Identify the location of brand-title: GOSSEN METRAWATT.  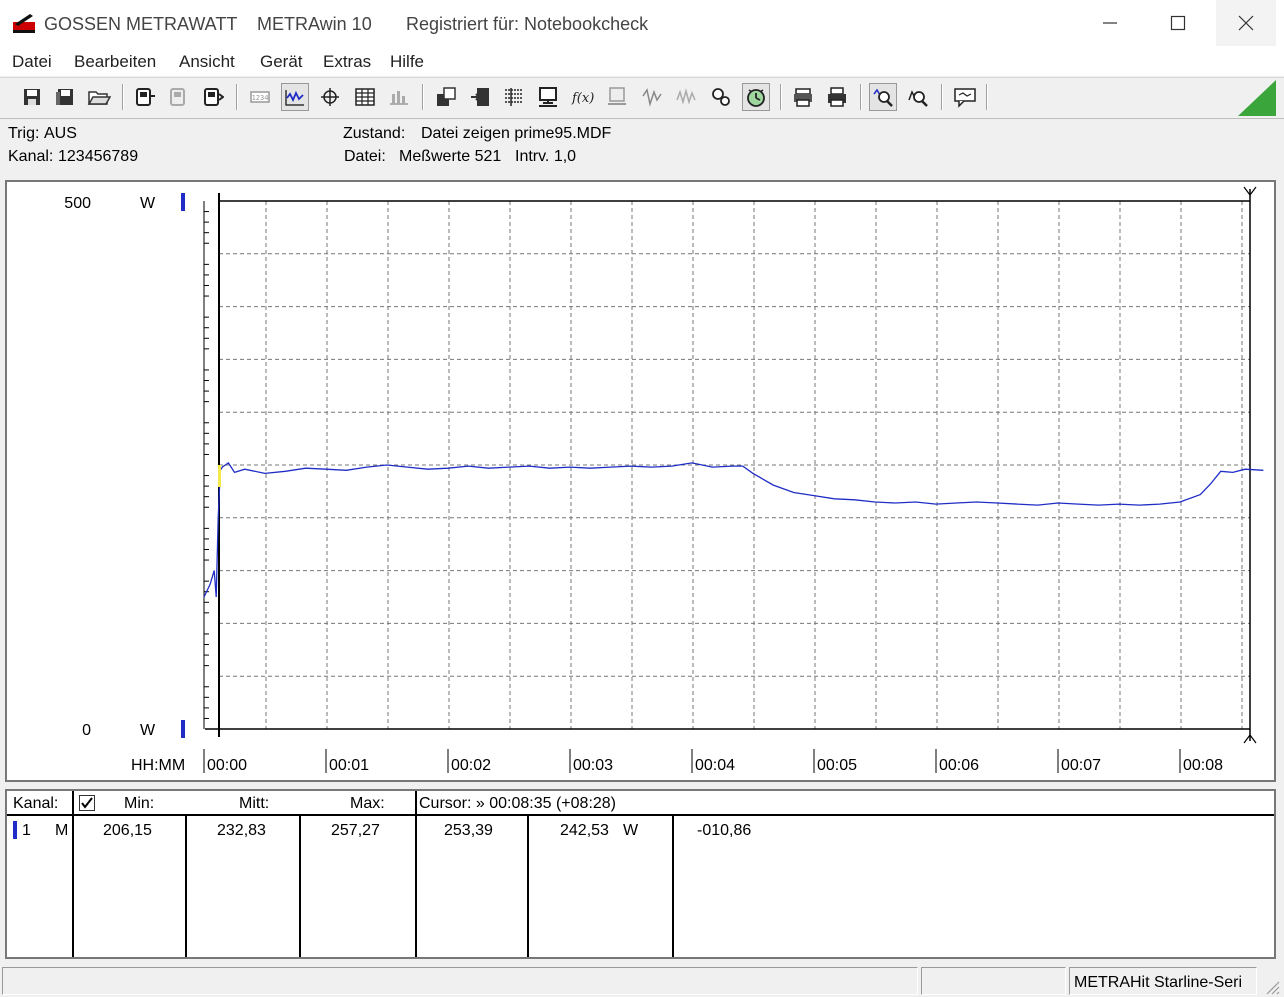
(141, 24).